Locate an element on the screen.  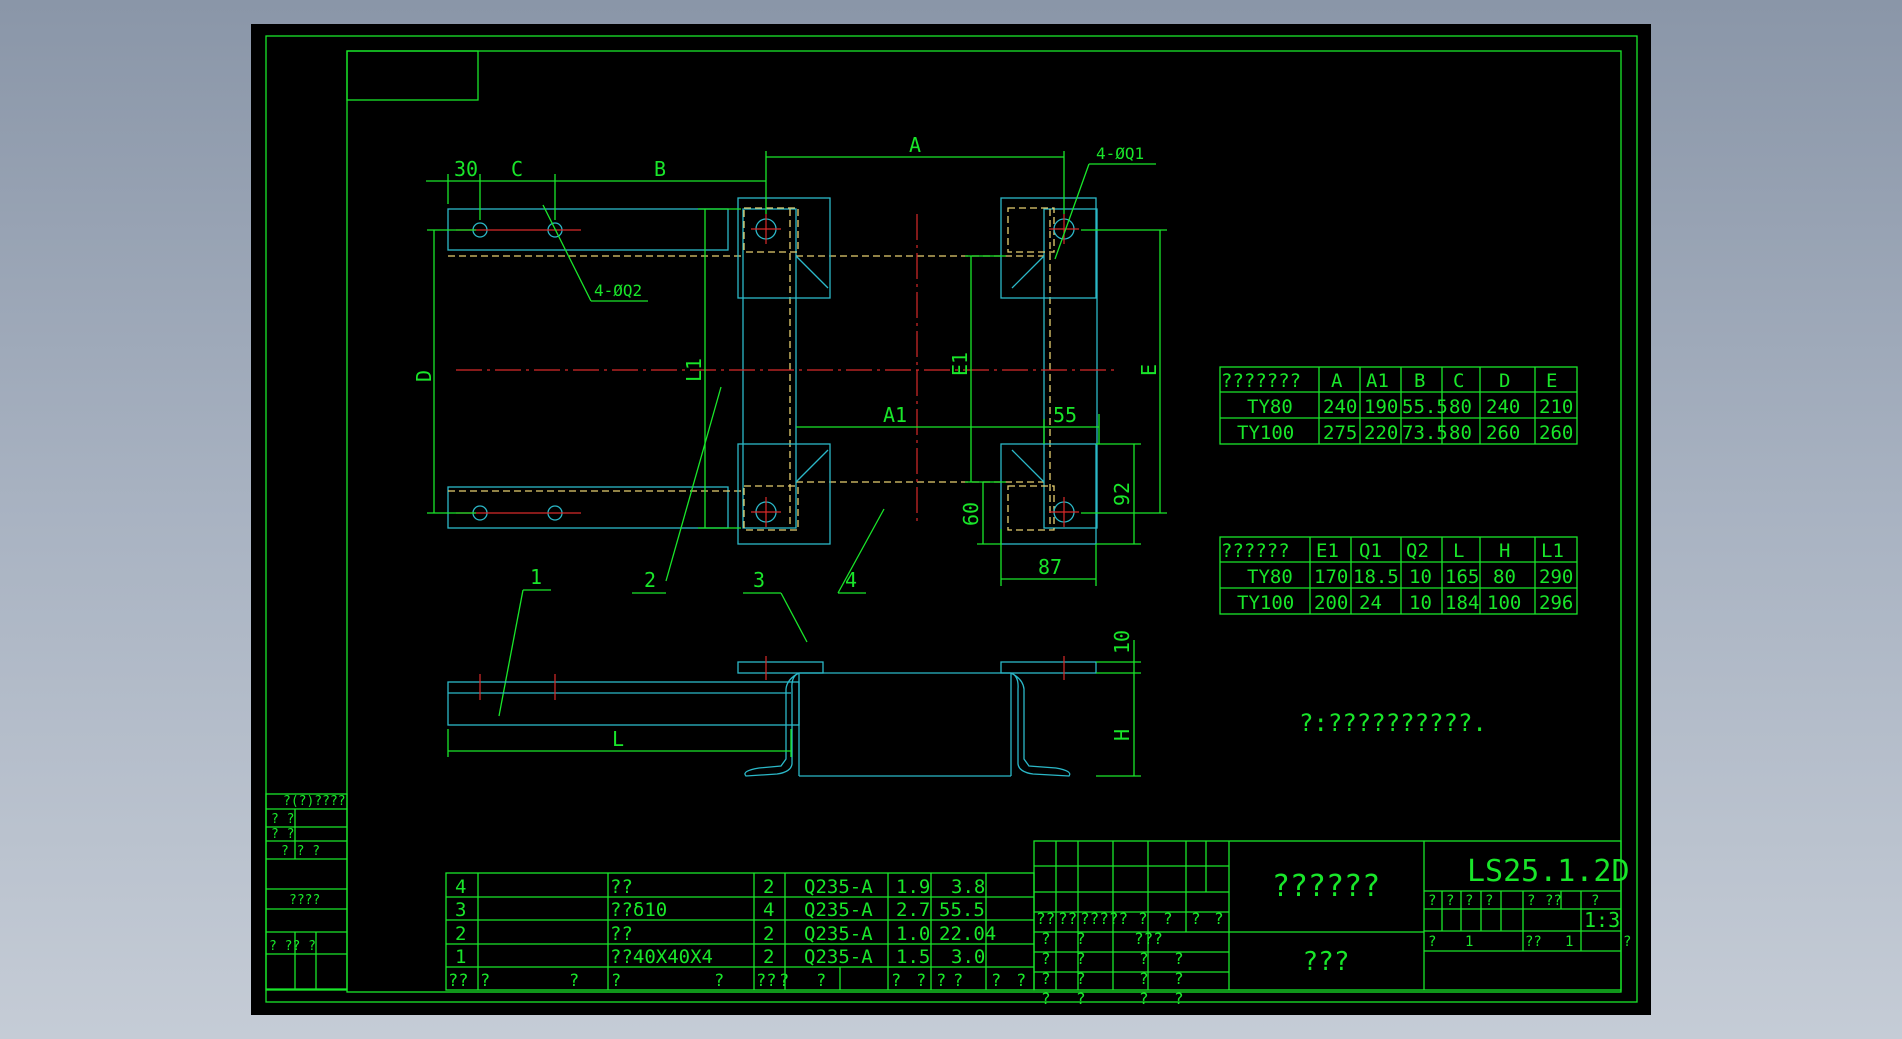
t2-header: L is located at coordinates (1458, 551).